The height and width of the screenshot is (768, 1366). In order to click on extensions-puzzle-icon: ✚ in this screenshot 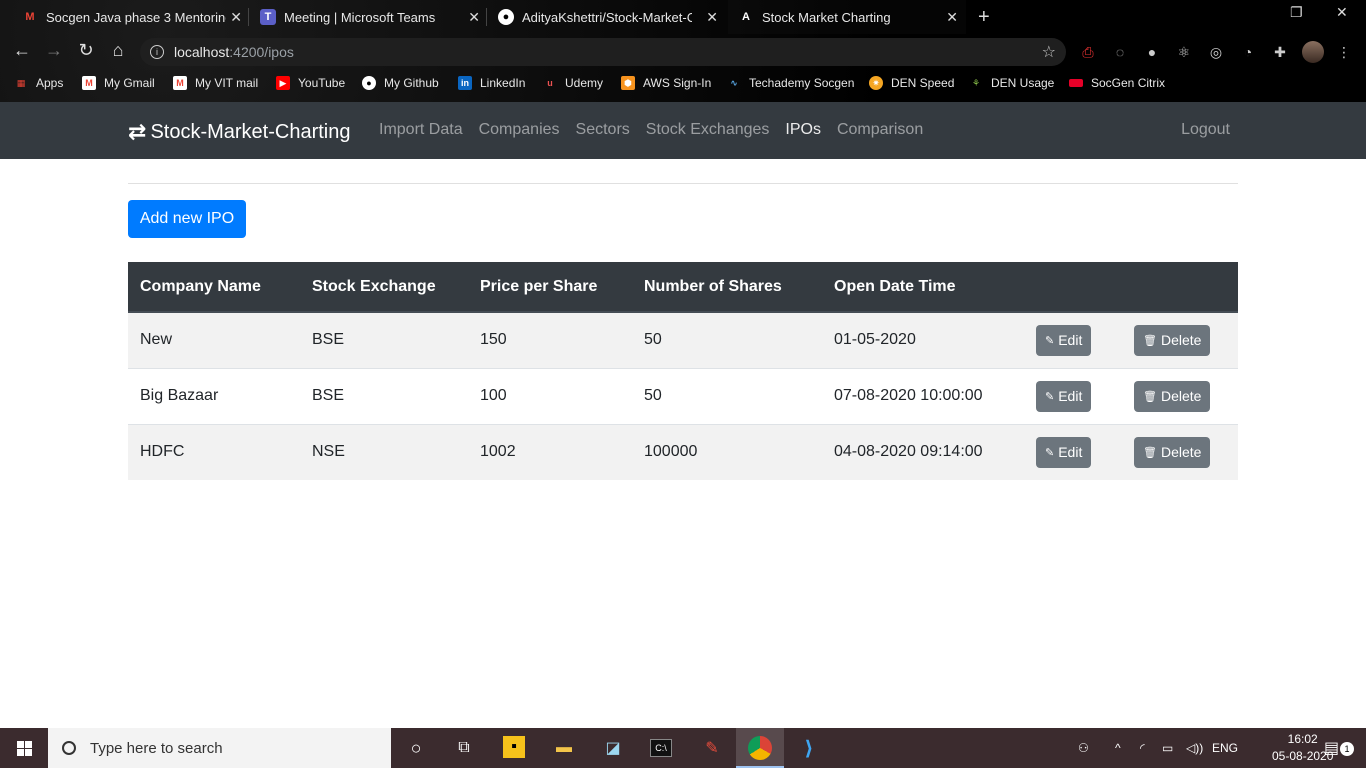, I will do `click(1280, 52)`.